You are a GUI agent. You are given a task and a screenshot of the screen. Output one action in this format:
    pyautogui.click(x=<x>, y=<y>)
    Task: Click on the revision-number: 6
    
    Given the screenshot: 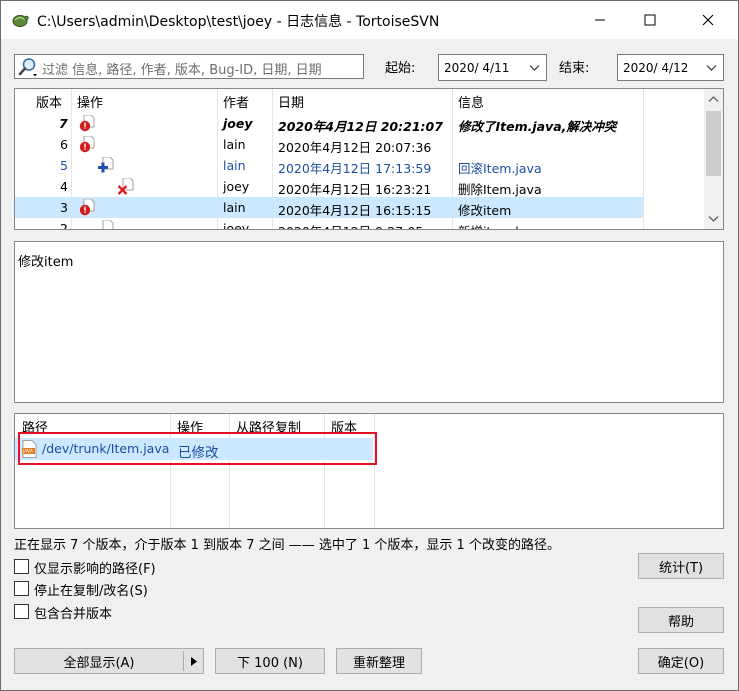 What is the action you would take?
    pyautogui.click(x=64, y=144)
    